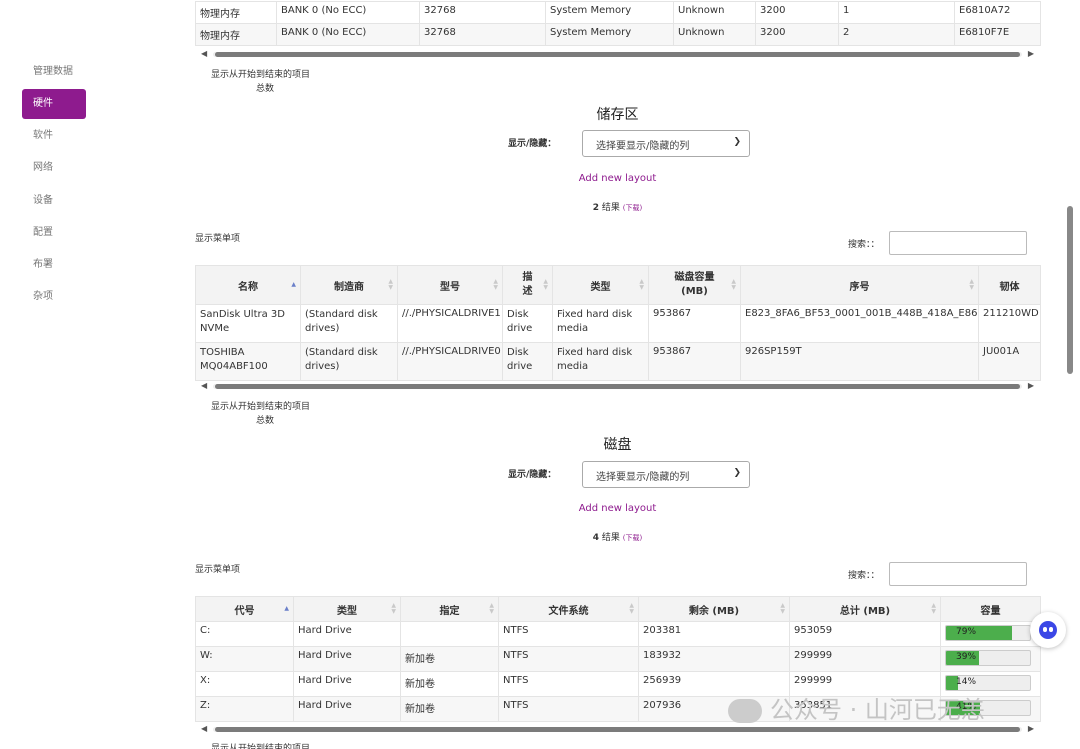 This screenshot has height=749, width=1080. I want to click on sidebar-item-devices: 设备, so click(54, 201).